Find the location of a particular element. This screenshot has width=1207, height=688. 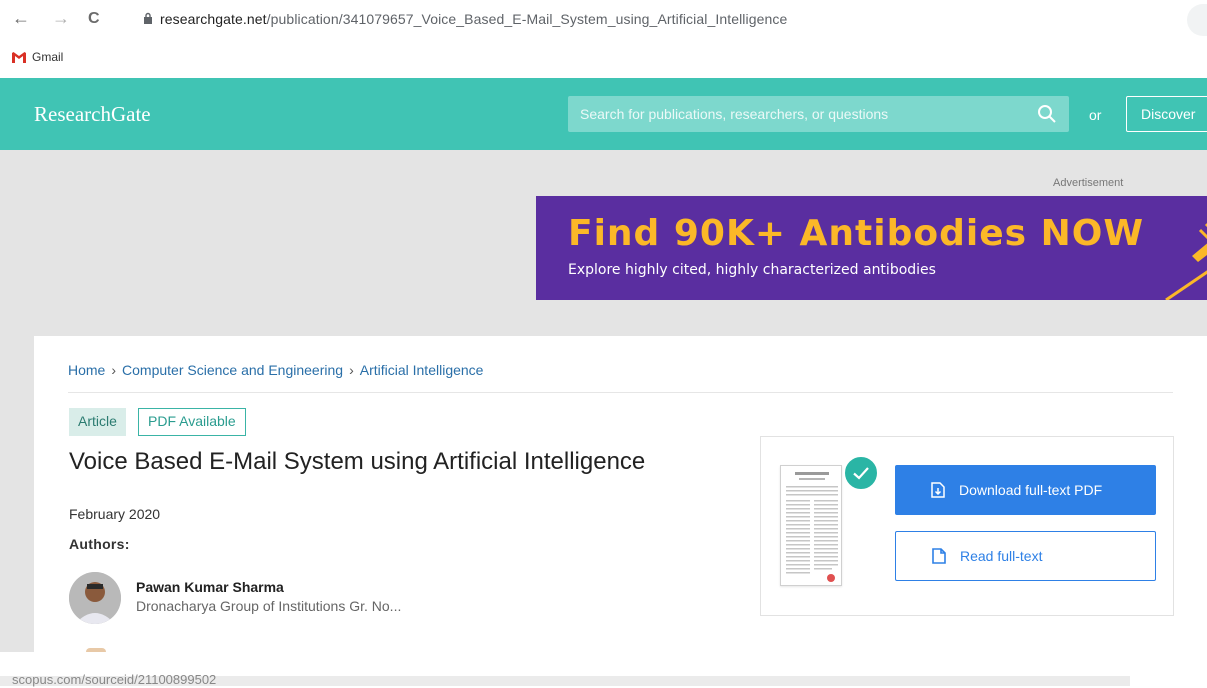

advertisement-label: Advertisement is located at coordinates (1088, 183).